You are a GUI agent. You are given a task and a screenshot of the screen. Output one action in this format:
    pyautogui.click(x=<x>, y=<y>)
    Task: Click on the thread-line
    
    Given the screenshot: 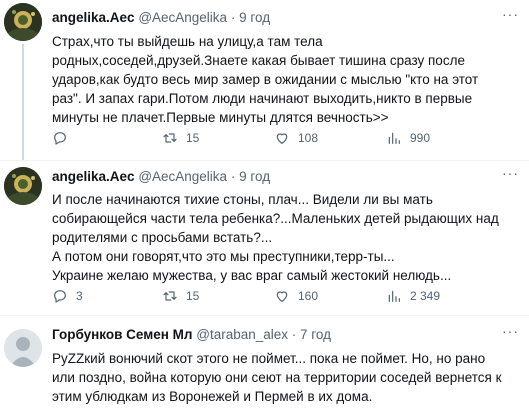 What is the action you would take?
    pyautogui.click(x=23, y=102)
    